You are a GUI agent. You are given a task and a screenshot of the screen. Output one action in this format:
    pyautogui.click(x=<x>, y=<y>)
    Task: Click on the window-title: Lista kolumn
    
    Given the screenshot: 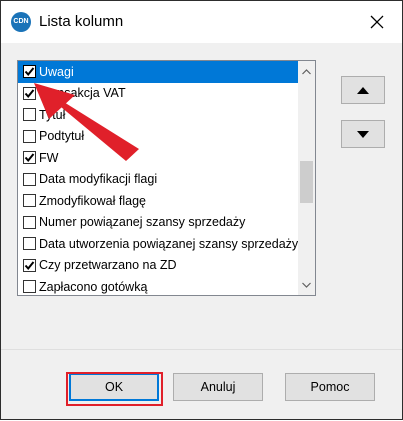 What is the action you would take?
    pyautogui.click(x=81, y=21)
    